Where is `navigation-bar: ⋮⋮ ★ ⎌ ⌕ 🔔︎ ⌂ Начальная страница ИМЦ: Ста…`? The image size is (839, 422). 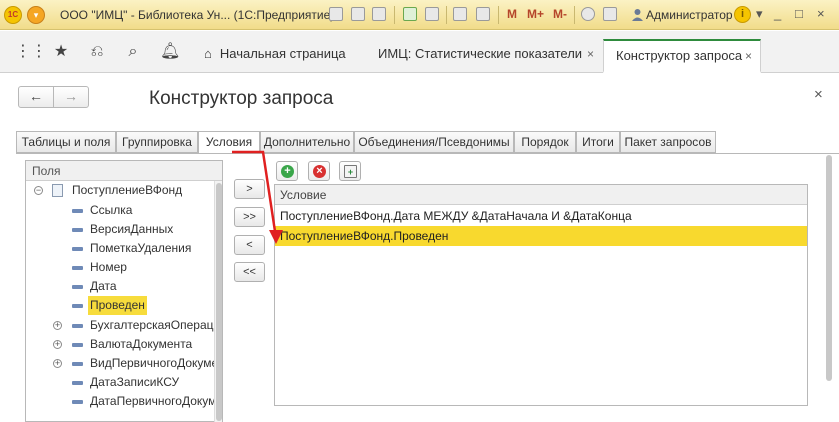
navigation-bar: ⋮⋮ ★ ⎌ ⌕ 🔔︎ ⌂ Начальная страница ИМЦ: Ста… is located at coordinates (419, 52).